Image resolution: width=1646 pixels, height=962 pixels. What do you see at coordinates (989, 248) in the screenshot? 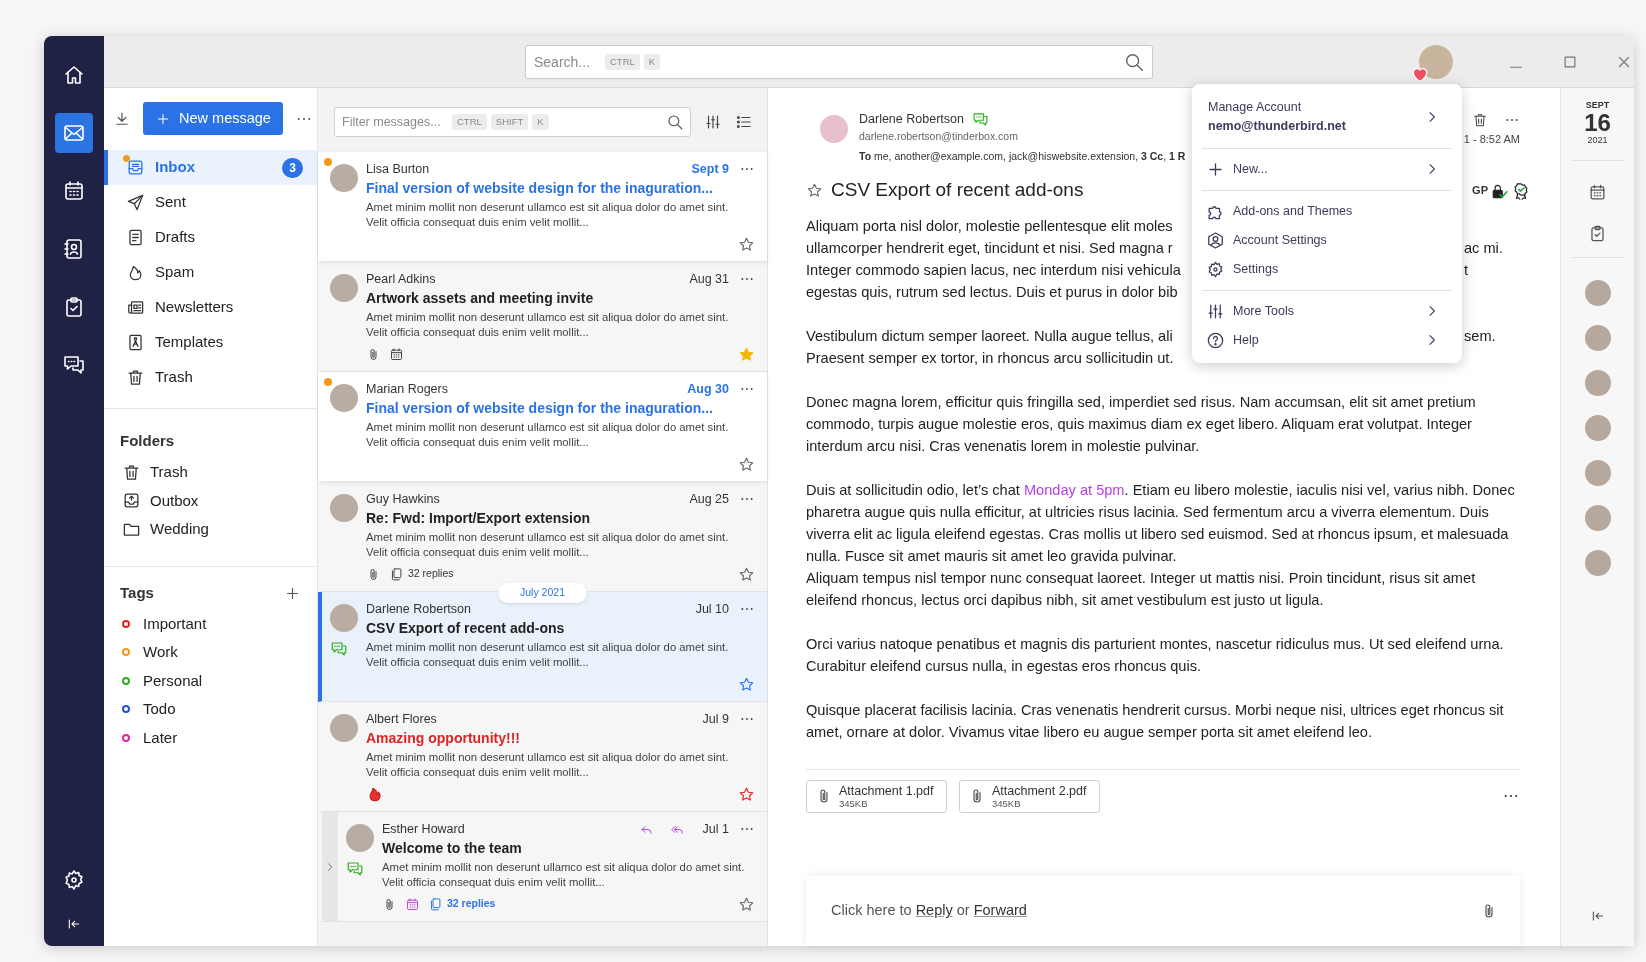
I see `body-text: ullamcorper hendrerit eget, tincidunt et nisi. Sed magna r` at bounding box center [989, 248].